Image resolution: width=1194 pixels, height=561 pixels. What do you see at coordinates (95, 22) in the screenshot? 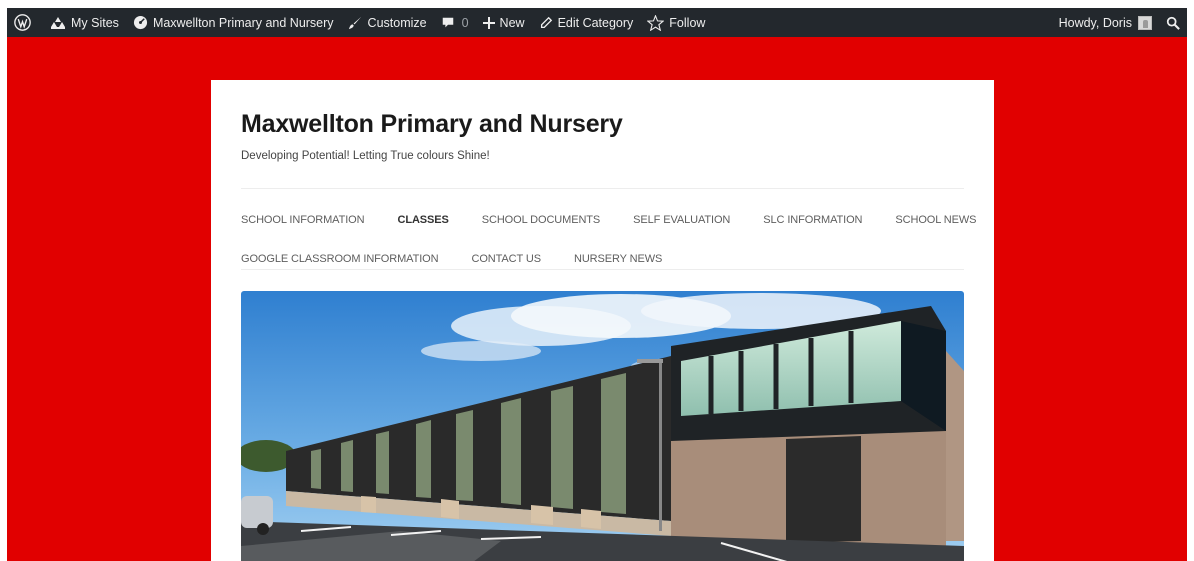
I see `my-sites-label: My Sites` at bounding box center [95, 22].